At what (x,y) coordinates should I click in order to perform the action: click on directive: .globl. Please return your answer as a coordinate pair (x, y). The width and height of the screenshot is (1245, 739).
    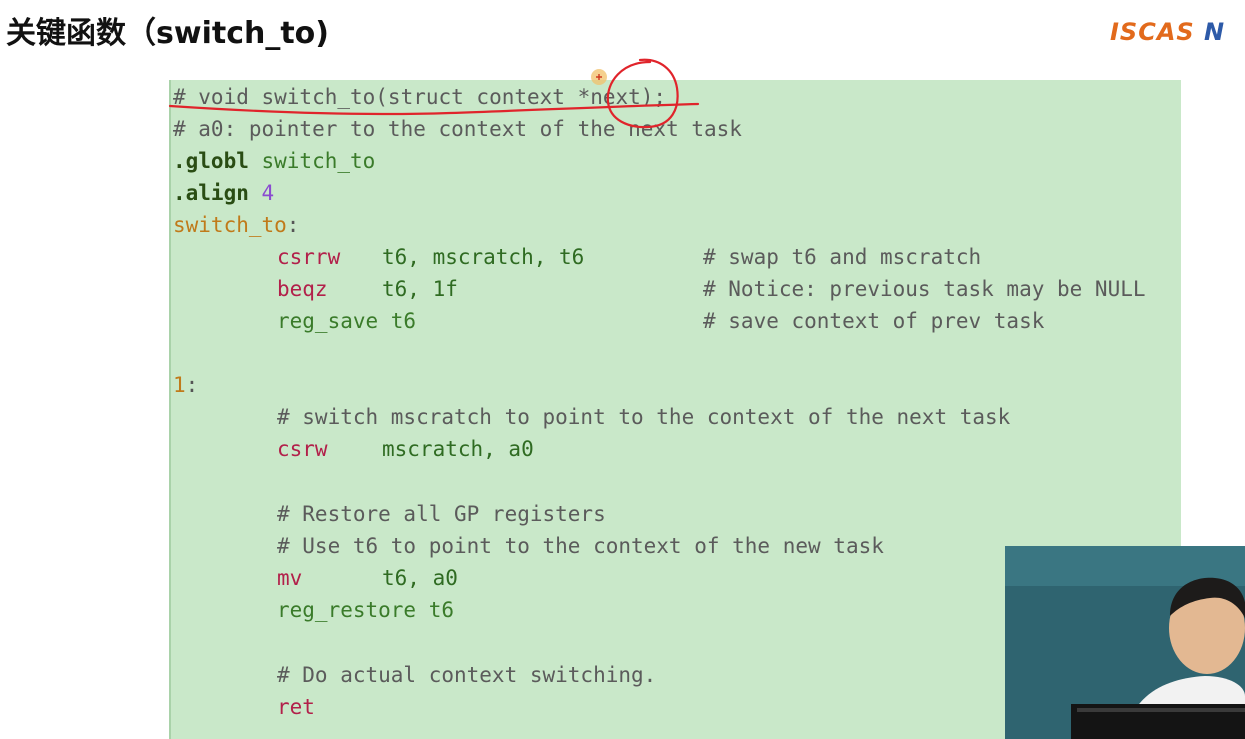
    Looking at the image, I should click on (211, 161).